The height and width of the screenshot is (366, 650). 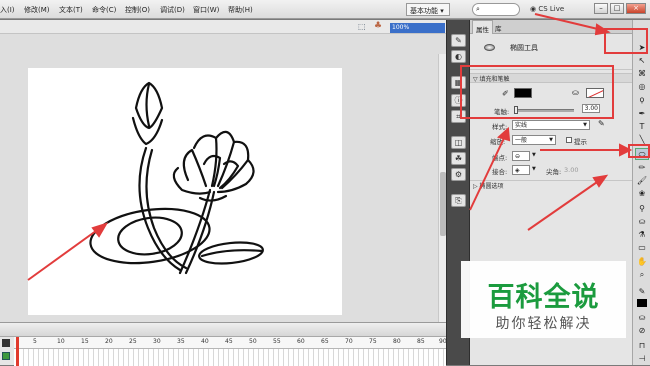 What do you see at coordinates (500, 127) in the screenshot?
I see `style-label: 样式:` at bounding box center [500, 127].